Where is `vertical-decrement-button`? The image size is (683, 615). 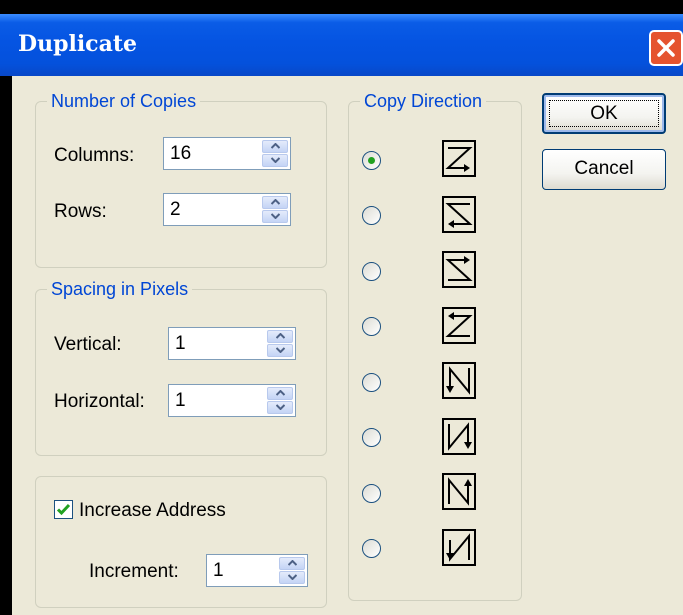 vertical-decrement-button is located at coordinates (280, 350).